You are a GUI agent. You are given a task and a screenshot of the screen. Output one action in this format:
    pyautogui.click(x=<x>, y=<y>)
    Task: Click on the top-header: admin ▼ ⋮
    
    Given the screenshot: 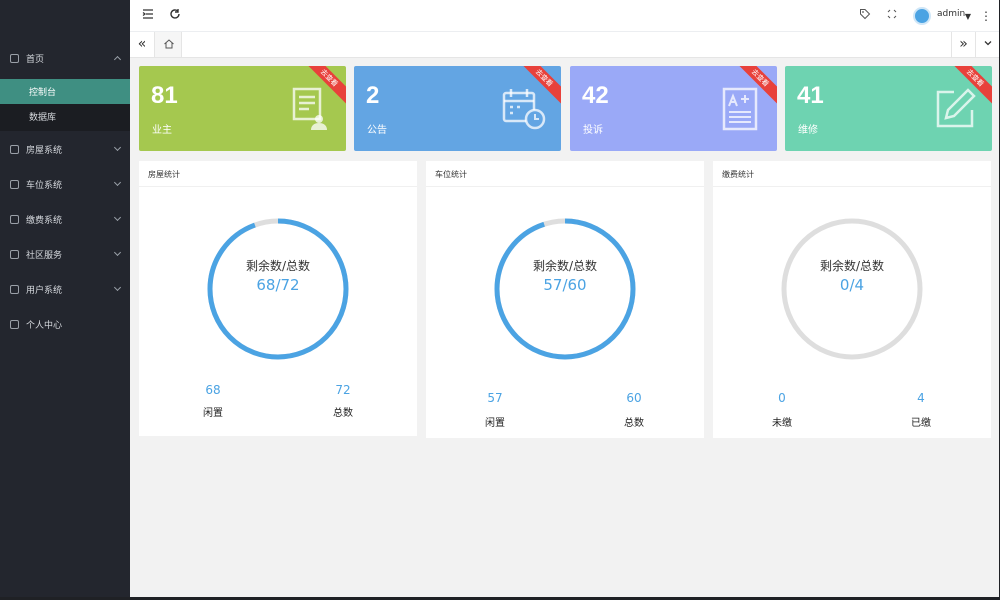 What is the action you would take?
    pyautogui.click(x=564, y=16)
    